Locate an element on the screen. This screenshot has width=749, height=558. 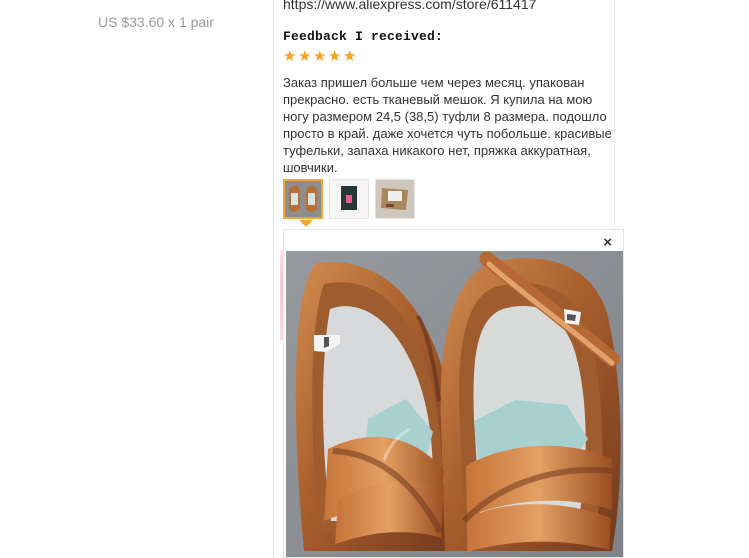
selected-thumbnail-pointer is located at coordinates (306, 223).